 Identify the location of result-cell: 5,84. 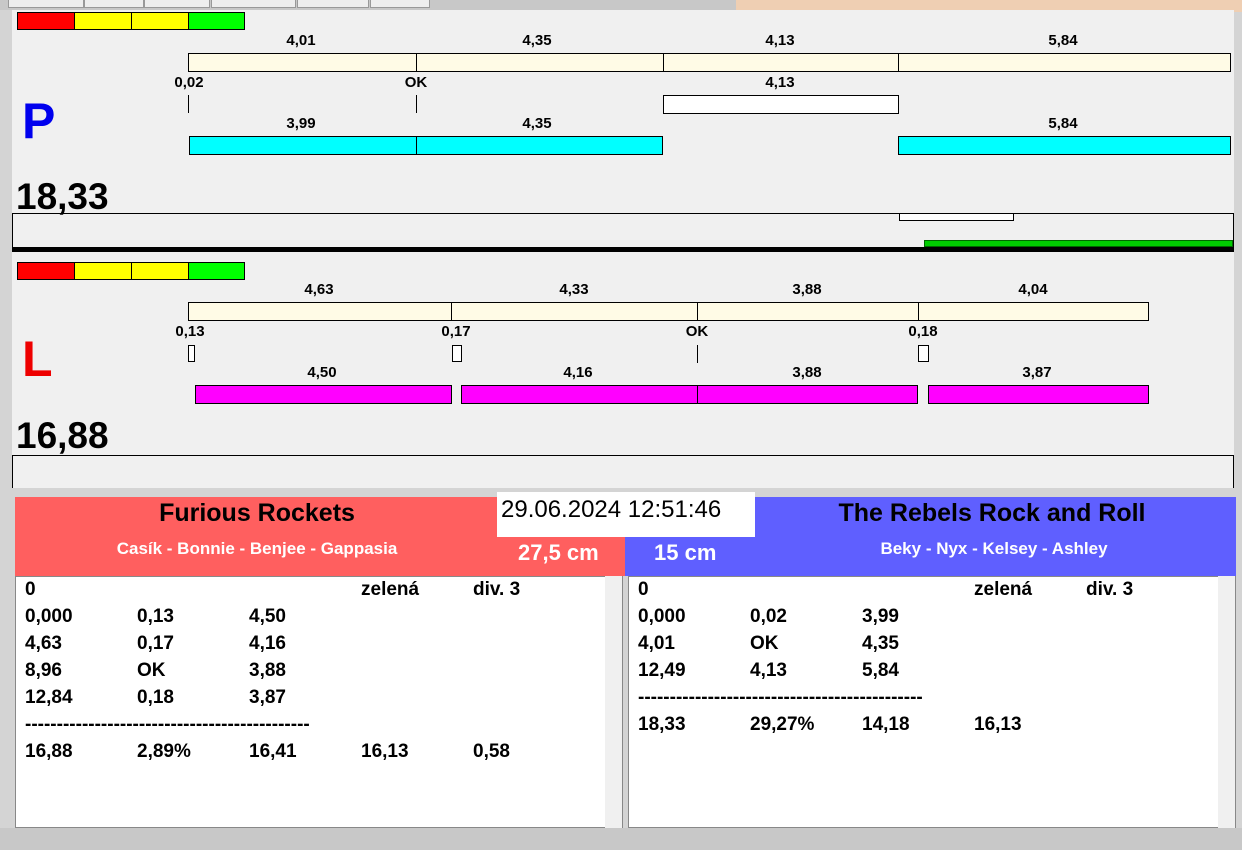
(880, 670).